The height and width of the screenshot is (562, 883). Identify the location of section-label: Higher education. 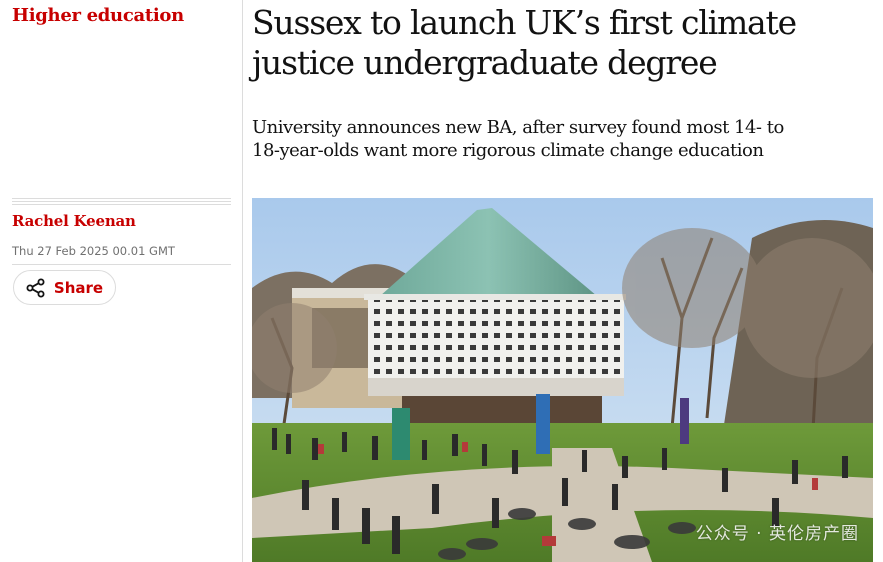
(98, 15).